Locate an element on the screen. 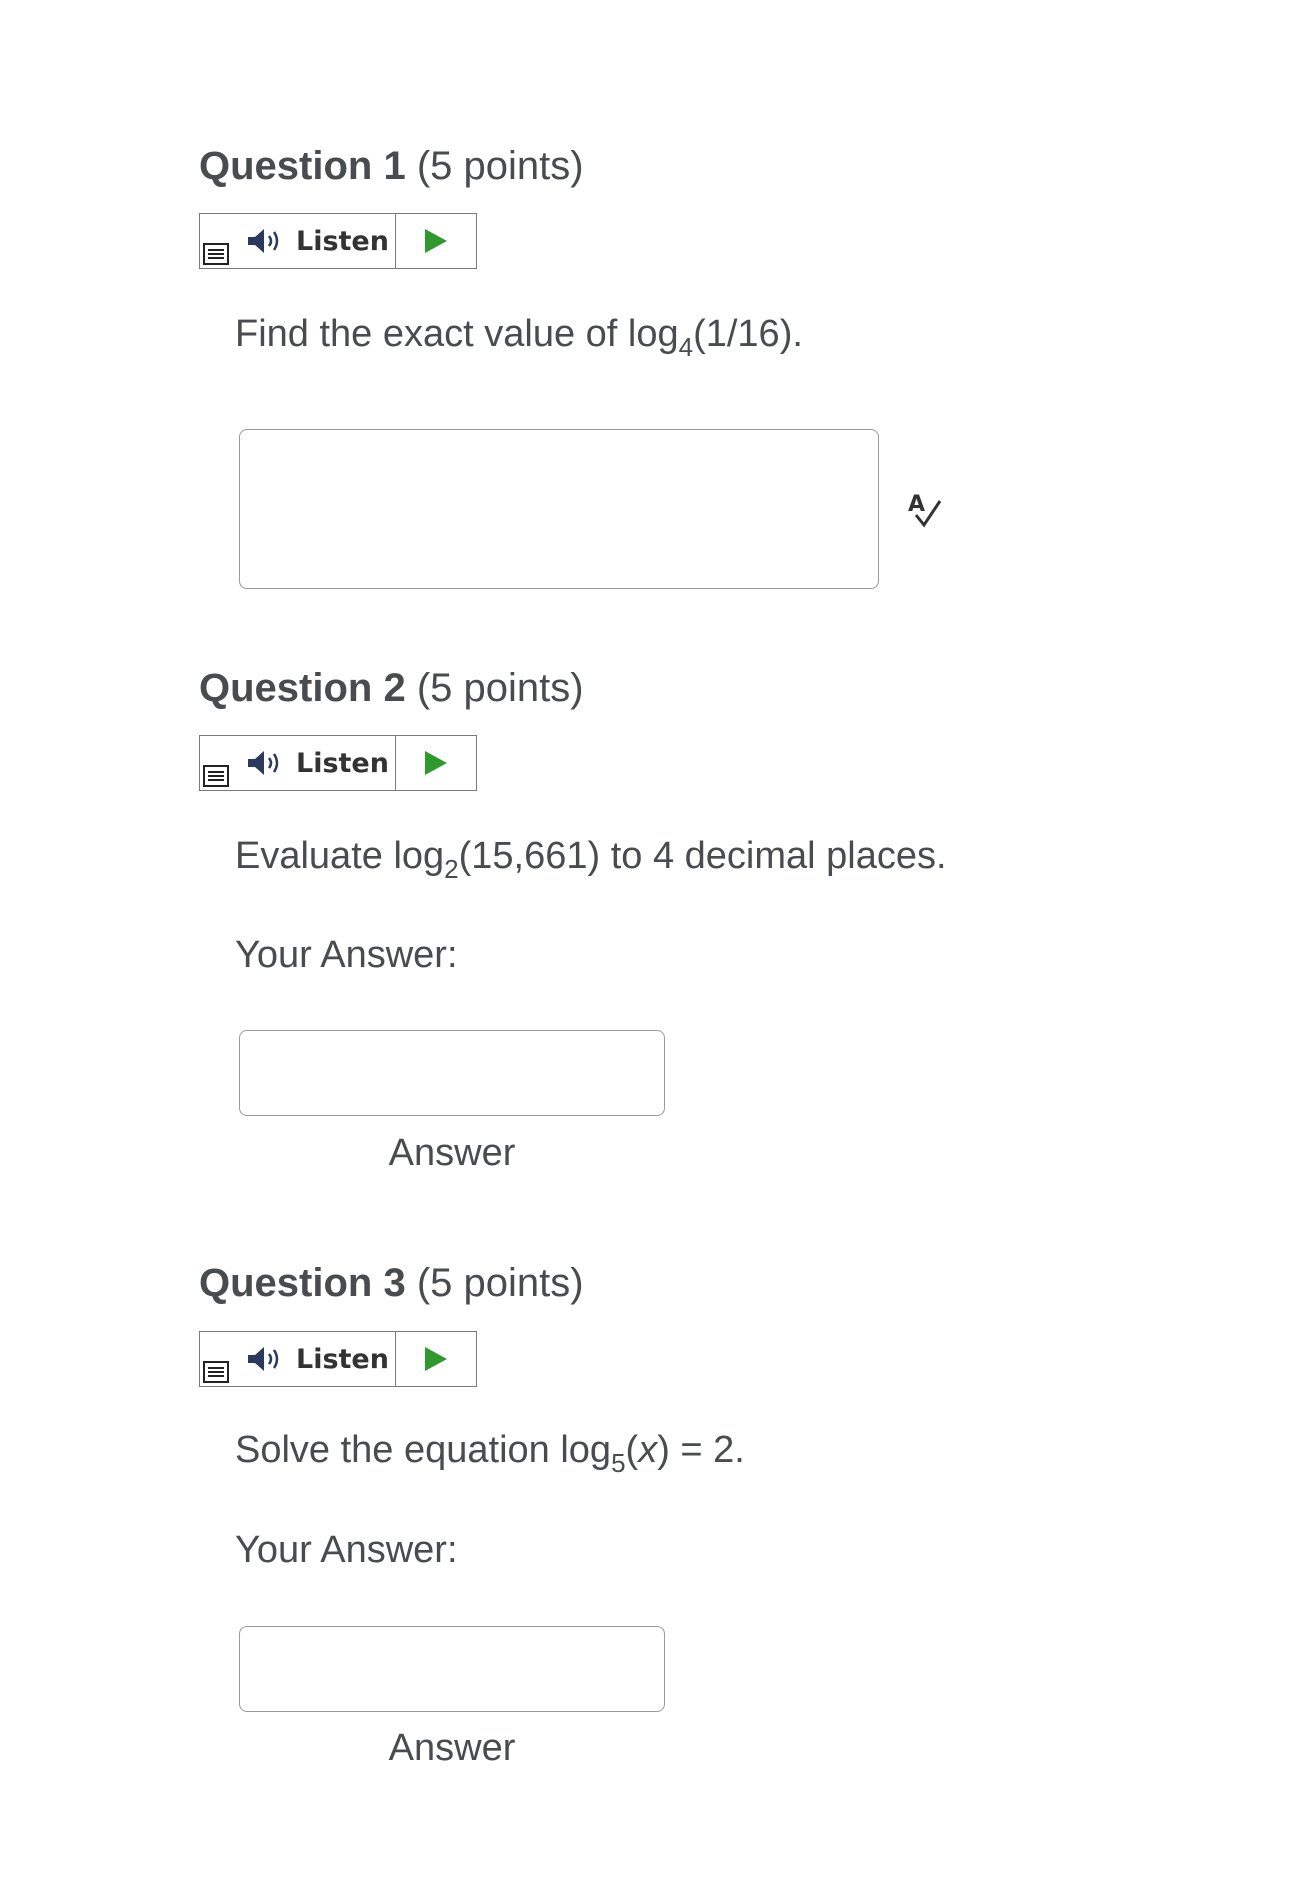  question-prompt: Solve the equation log5(x) = 2. is located at coordinates (490, 1453).